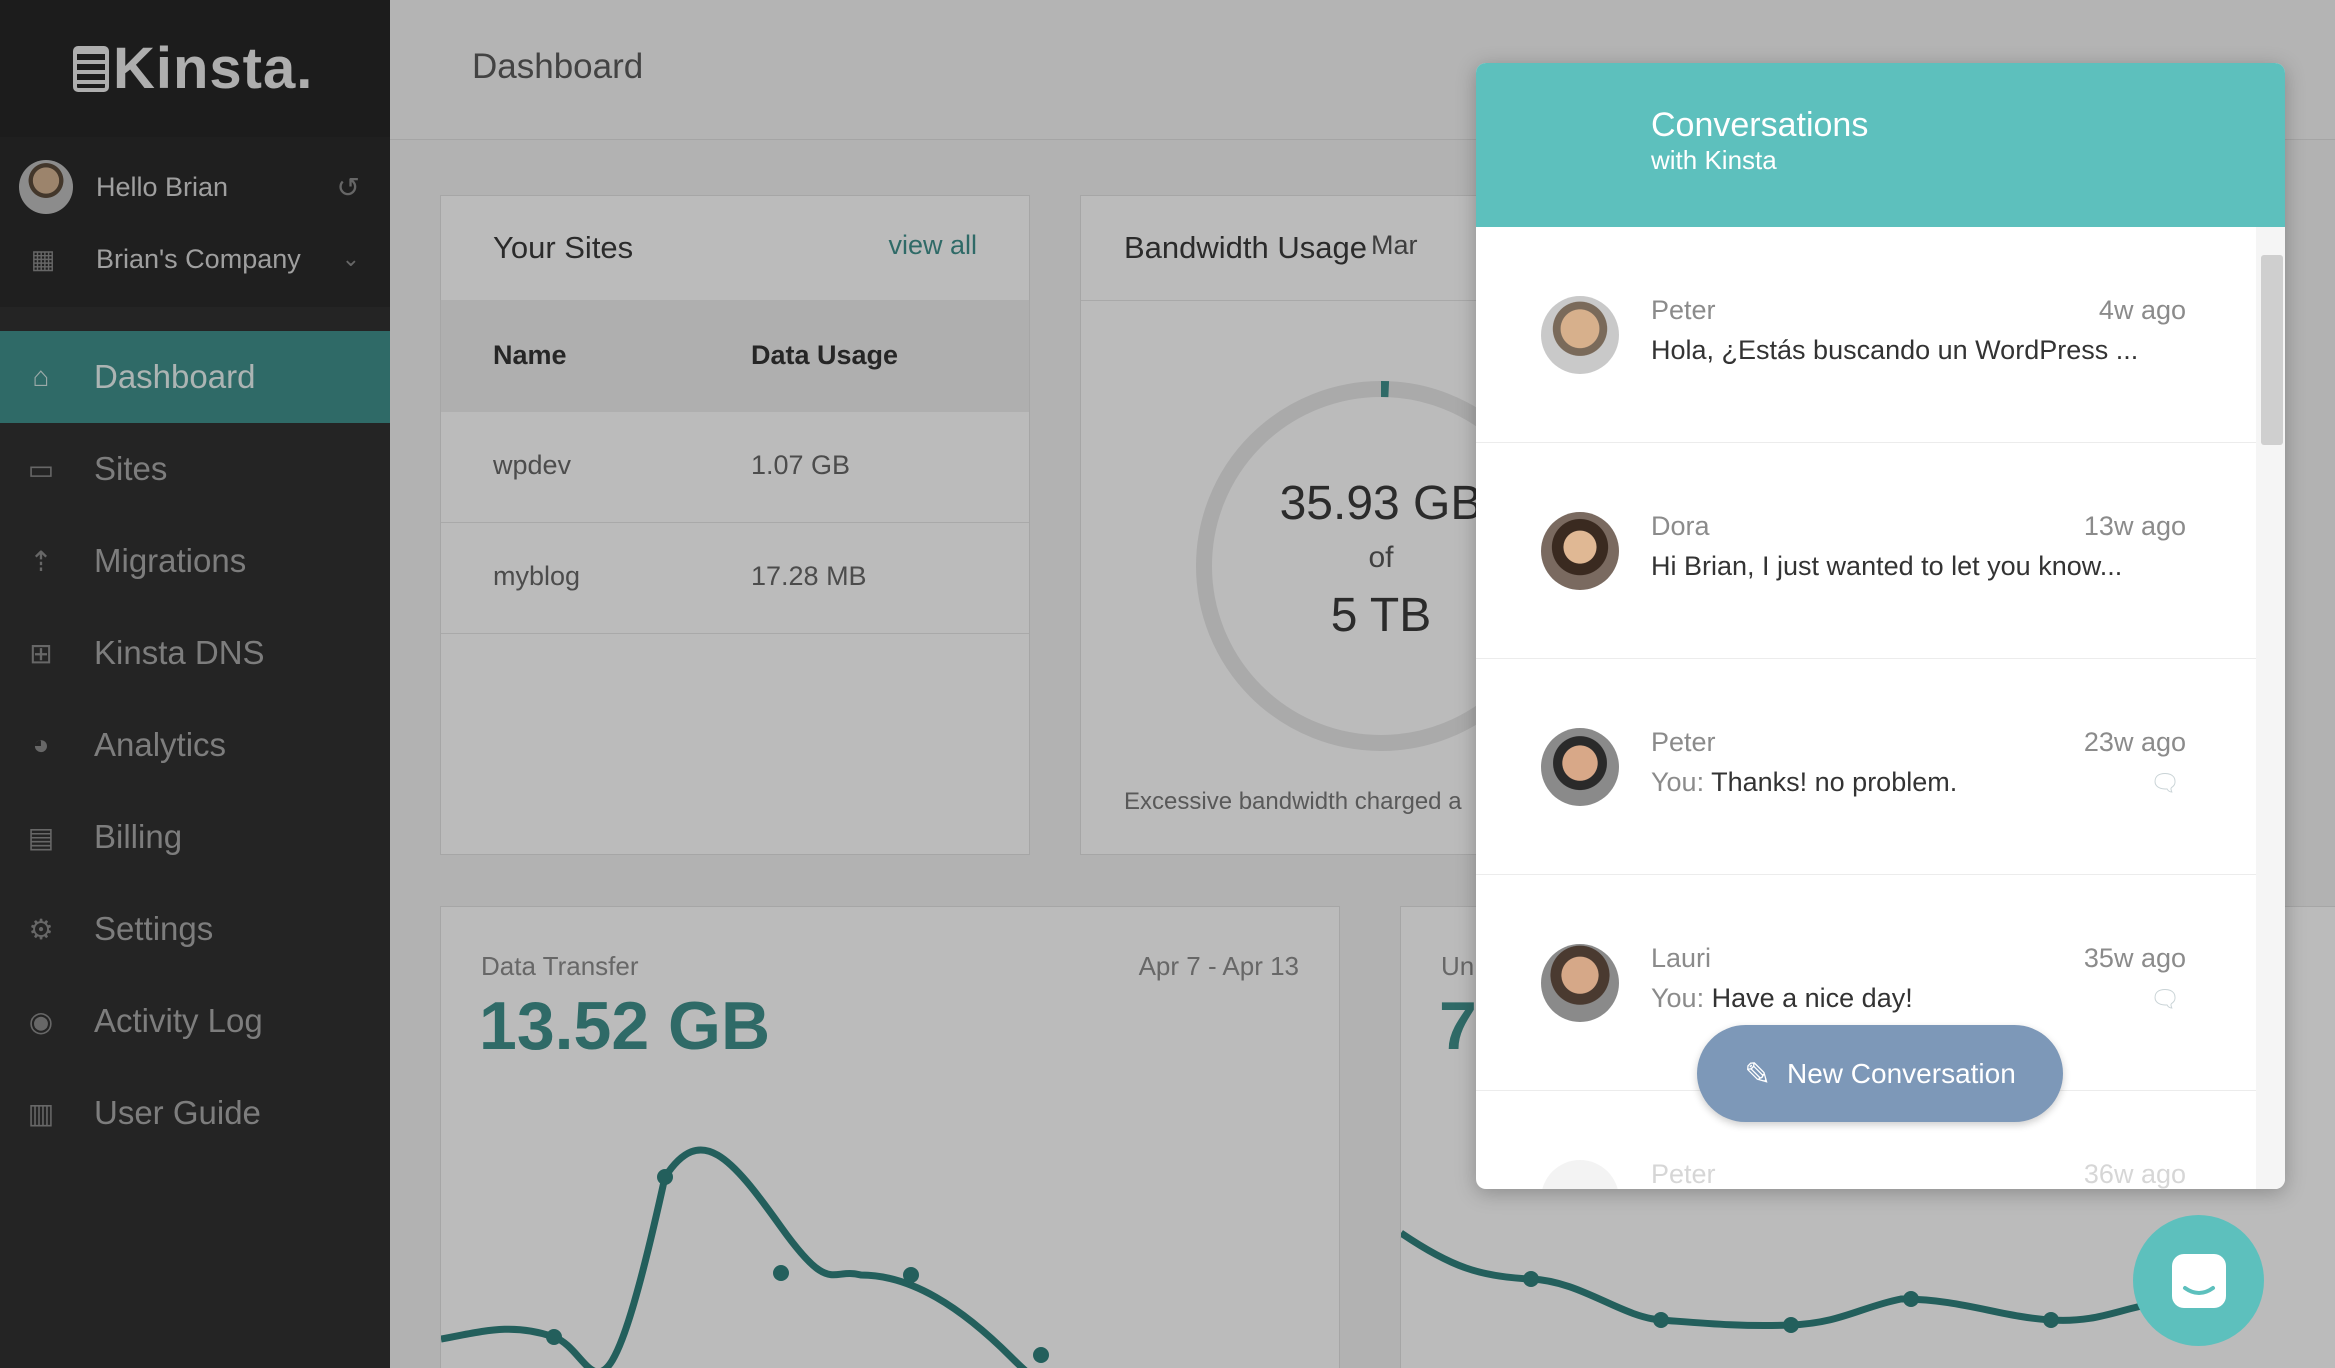 The height and width of the screenshot is (1368, 2335). What do you see at coordinates (1714, 160) in the screenshot?
I see `conversations-subtitle: with Kinsta` at bounding box center [1714, 160].